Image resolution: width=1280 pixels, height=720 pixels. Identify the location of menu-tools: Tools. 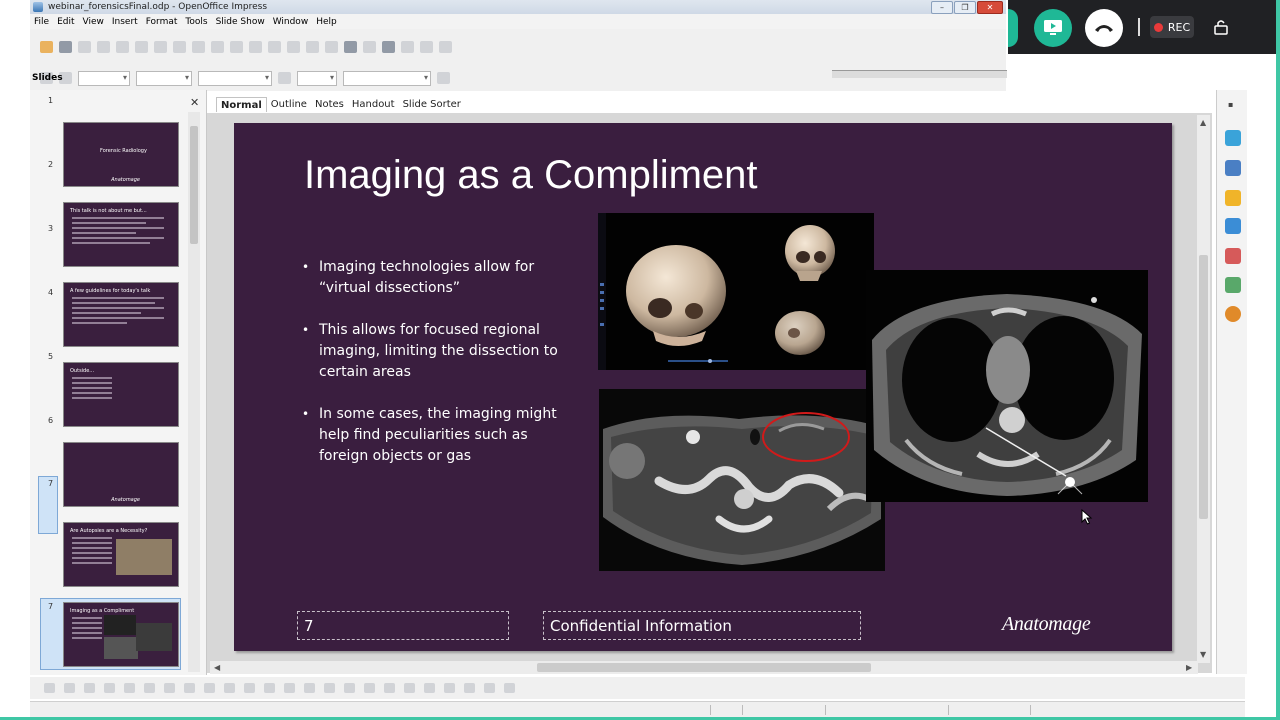
(196, 22).